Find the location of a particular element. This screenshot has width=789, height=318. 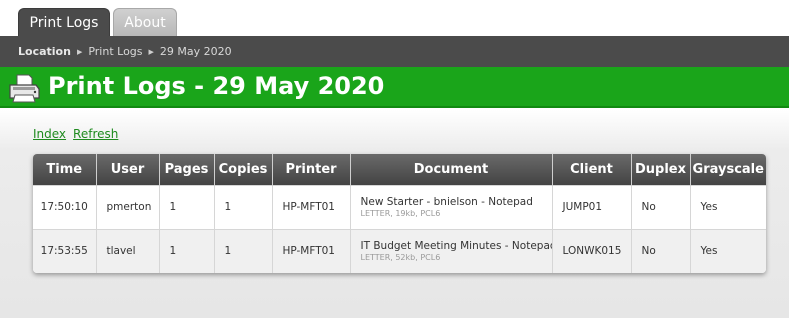

tab-about: About is located at coordinates (145, 22).